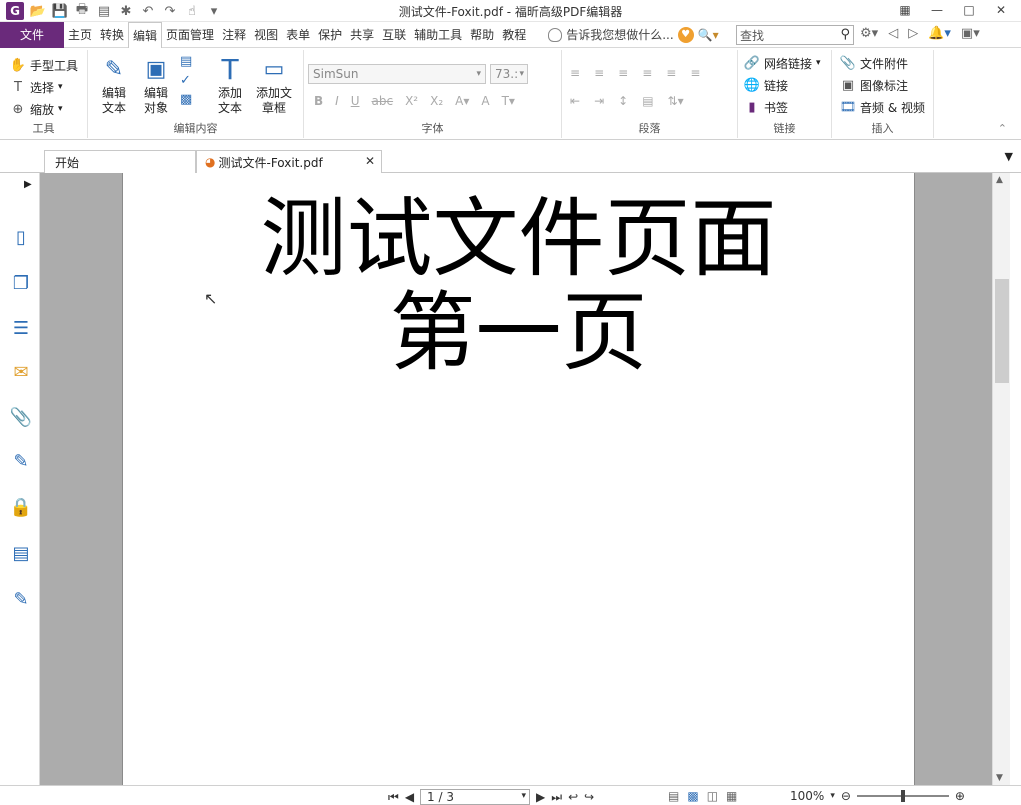 The image size is (1021, 805). Describe the element at coordinates (120, 161) in the screenshot. I see `tab-start: 开始` at that location.